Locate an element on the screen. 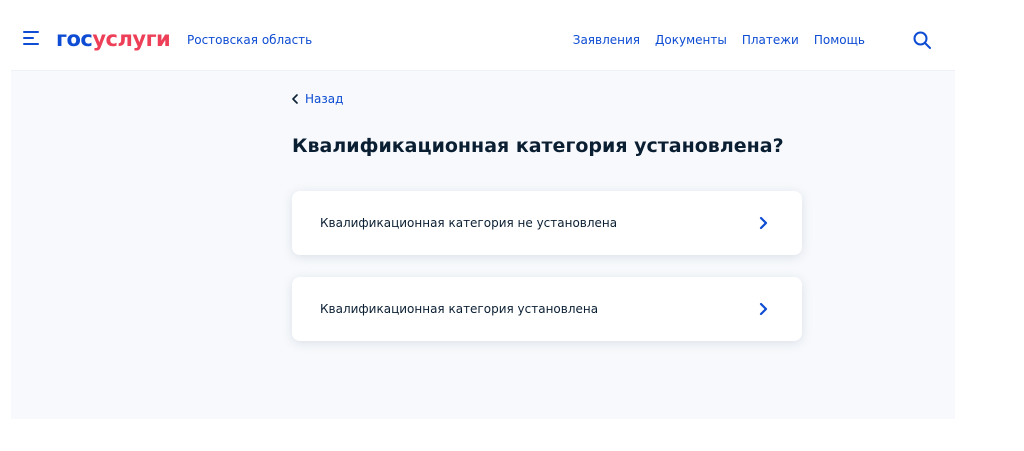  option-category-established: Квалификационная категория установлена is located at coordinates (547, 309).